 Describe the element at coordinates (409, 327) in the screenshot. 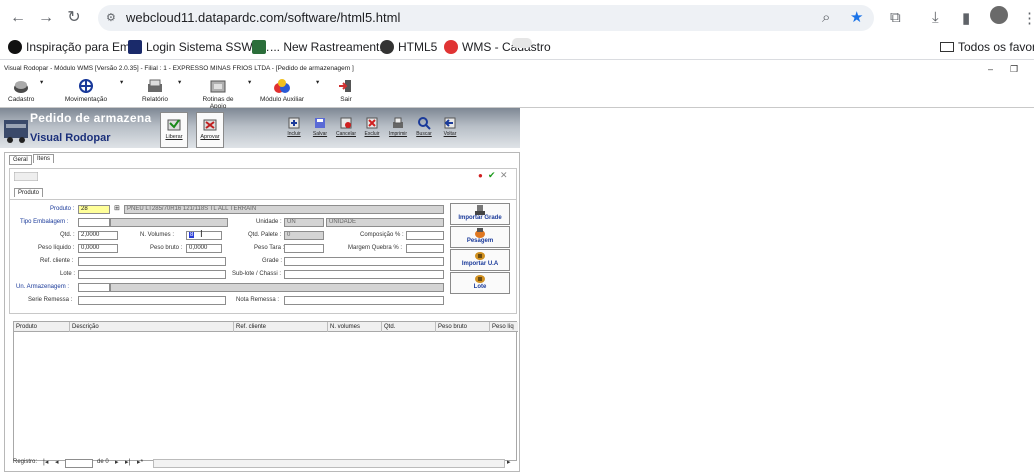

I see `col-qtd: Qtd.` at that location.